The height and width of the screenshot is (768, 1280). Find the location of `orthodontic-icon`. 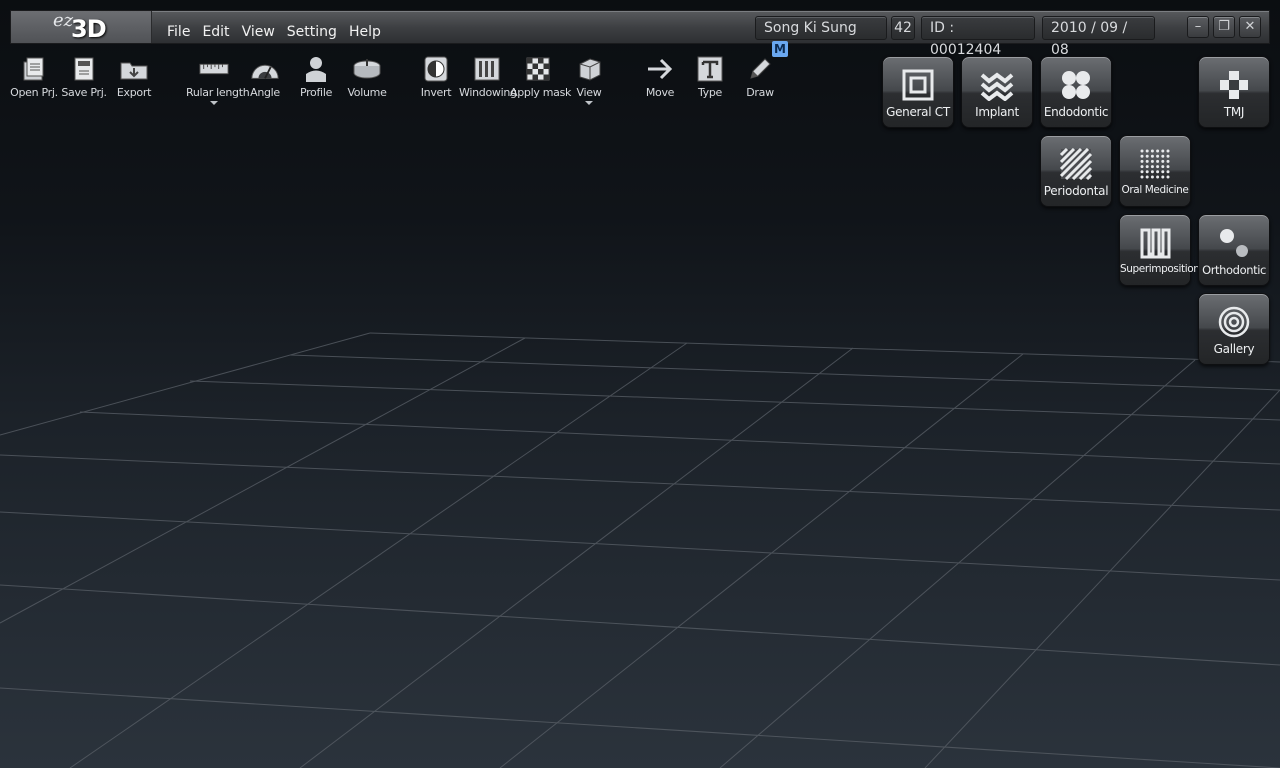

orthodontic-icon is located at coordinates (1234, 243).